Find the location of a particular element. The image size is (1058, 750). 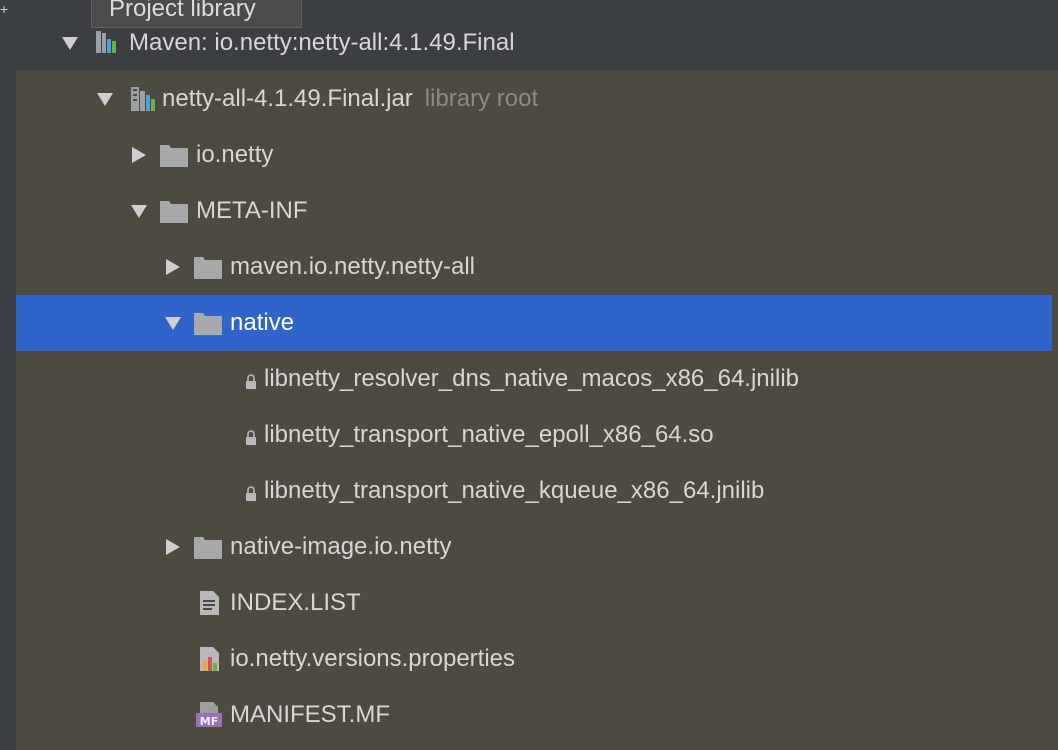

tree-item-label: io.netty.versions.properties is located at coordinates (373, 658).